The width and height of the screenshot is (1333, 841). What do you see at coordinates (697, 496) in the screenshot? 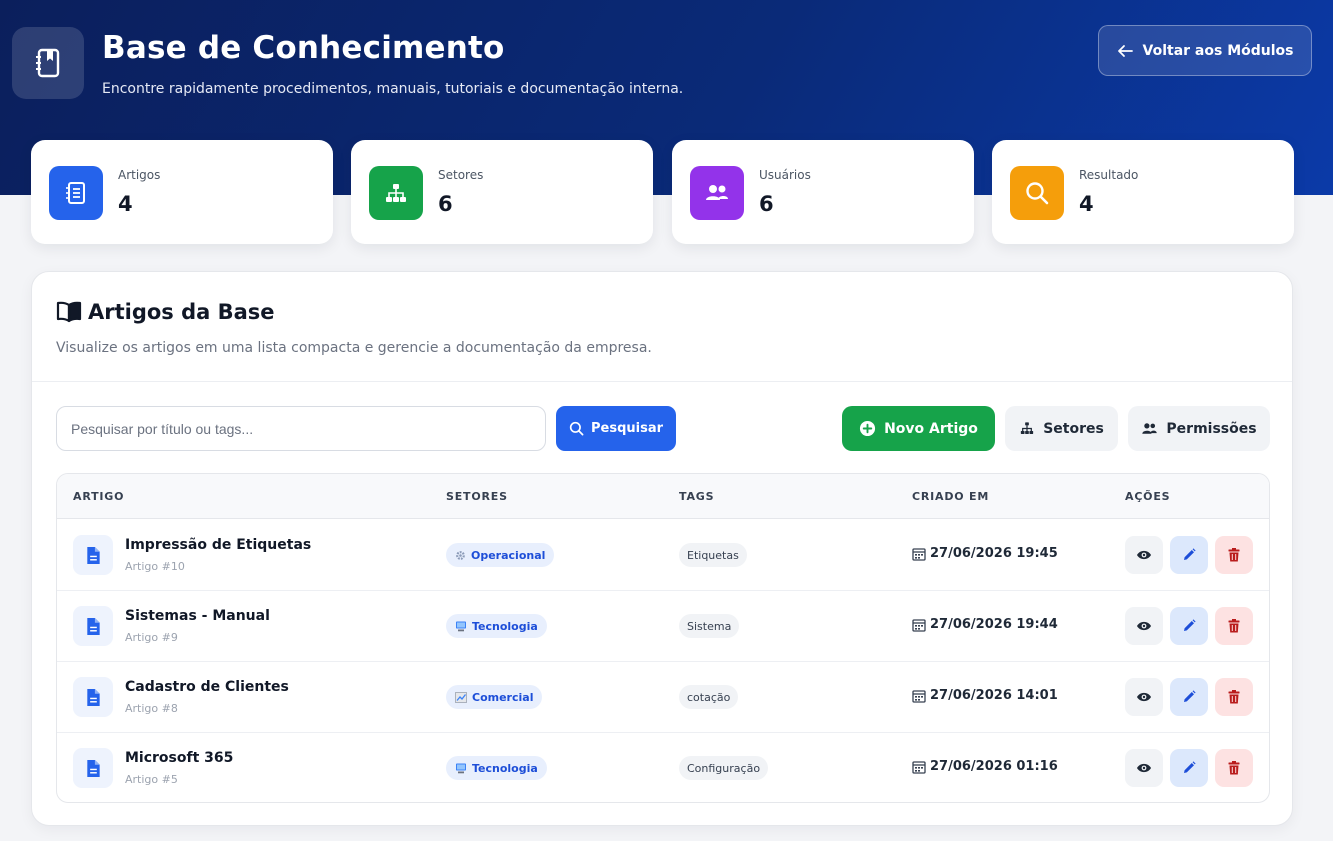
I see `column-header-tags: TAGS` at bounding box center [697, 496].